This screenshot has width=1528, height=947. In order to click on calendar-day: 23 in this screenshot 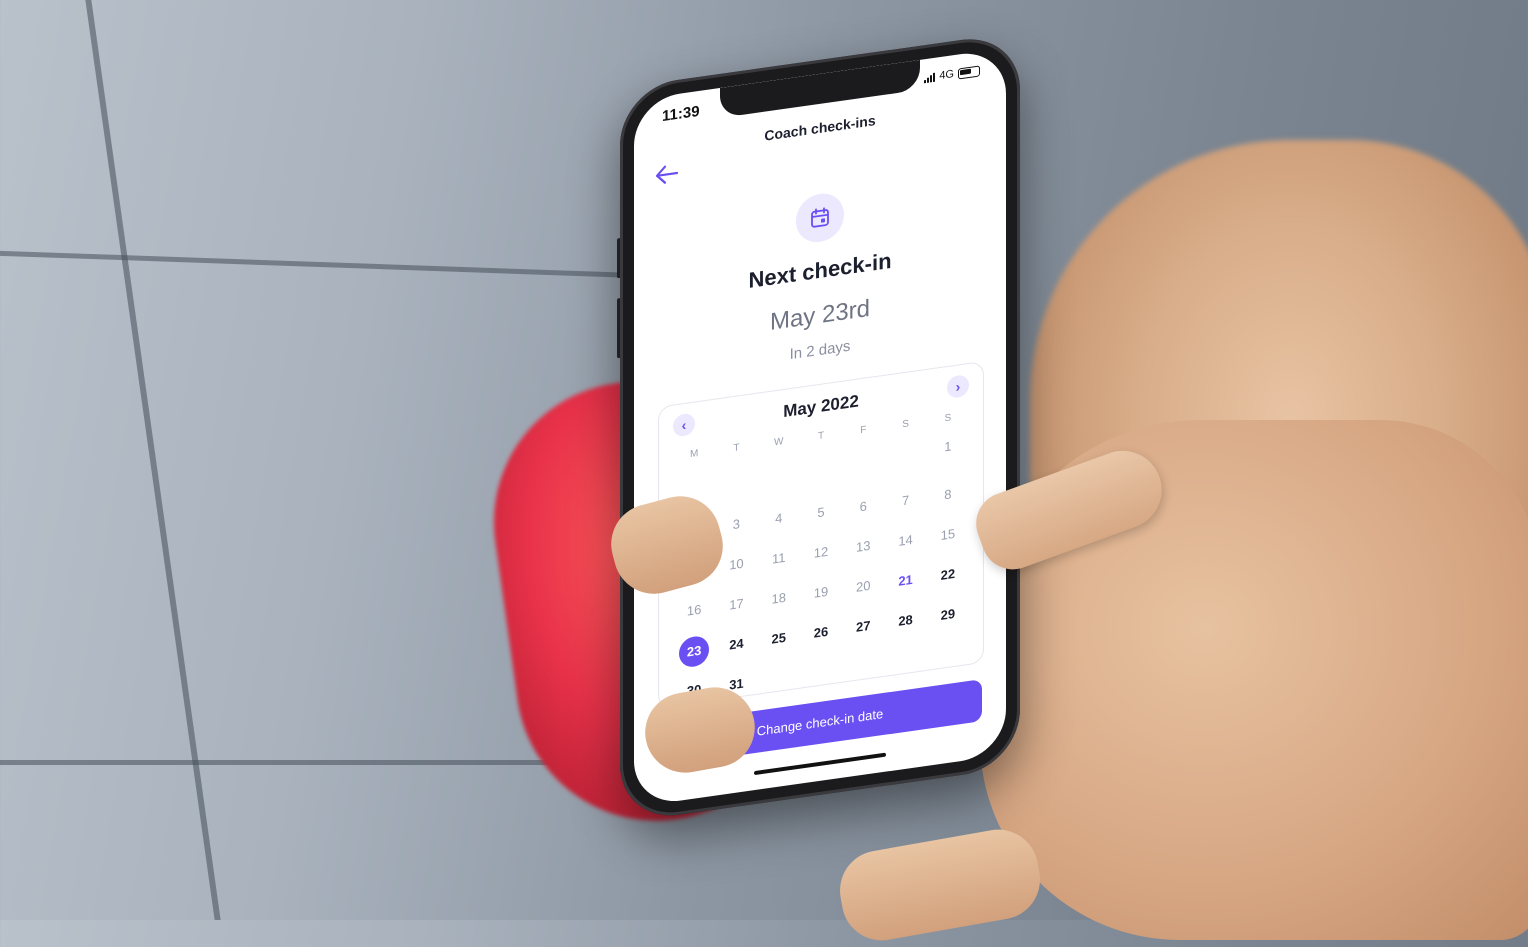, I will do `click(694, 651)`.